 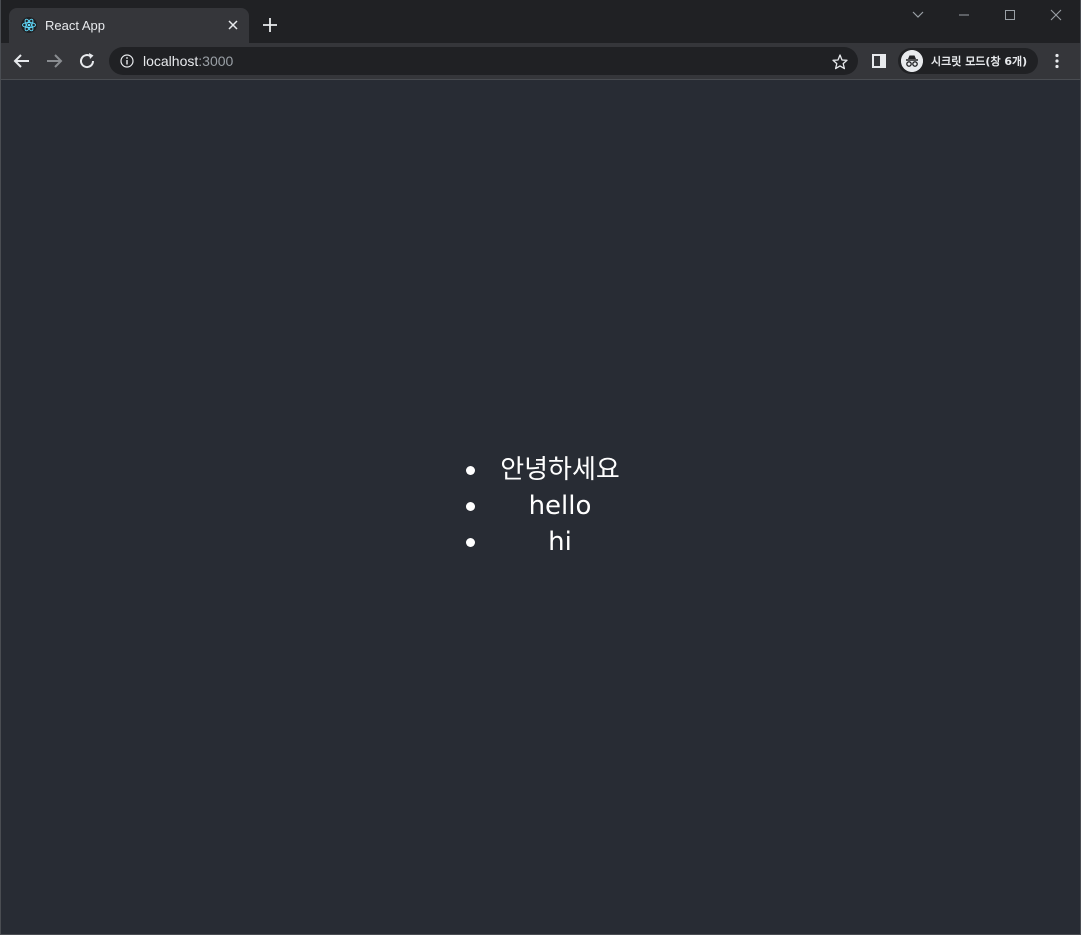 I want to click on list-item-text: hi, so click(x=560, y=542).